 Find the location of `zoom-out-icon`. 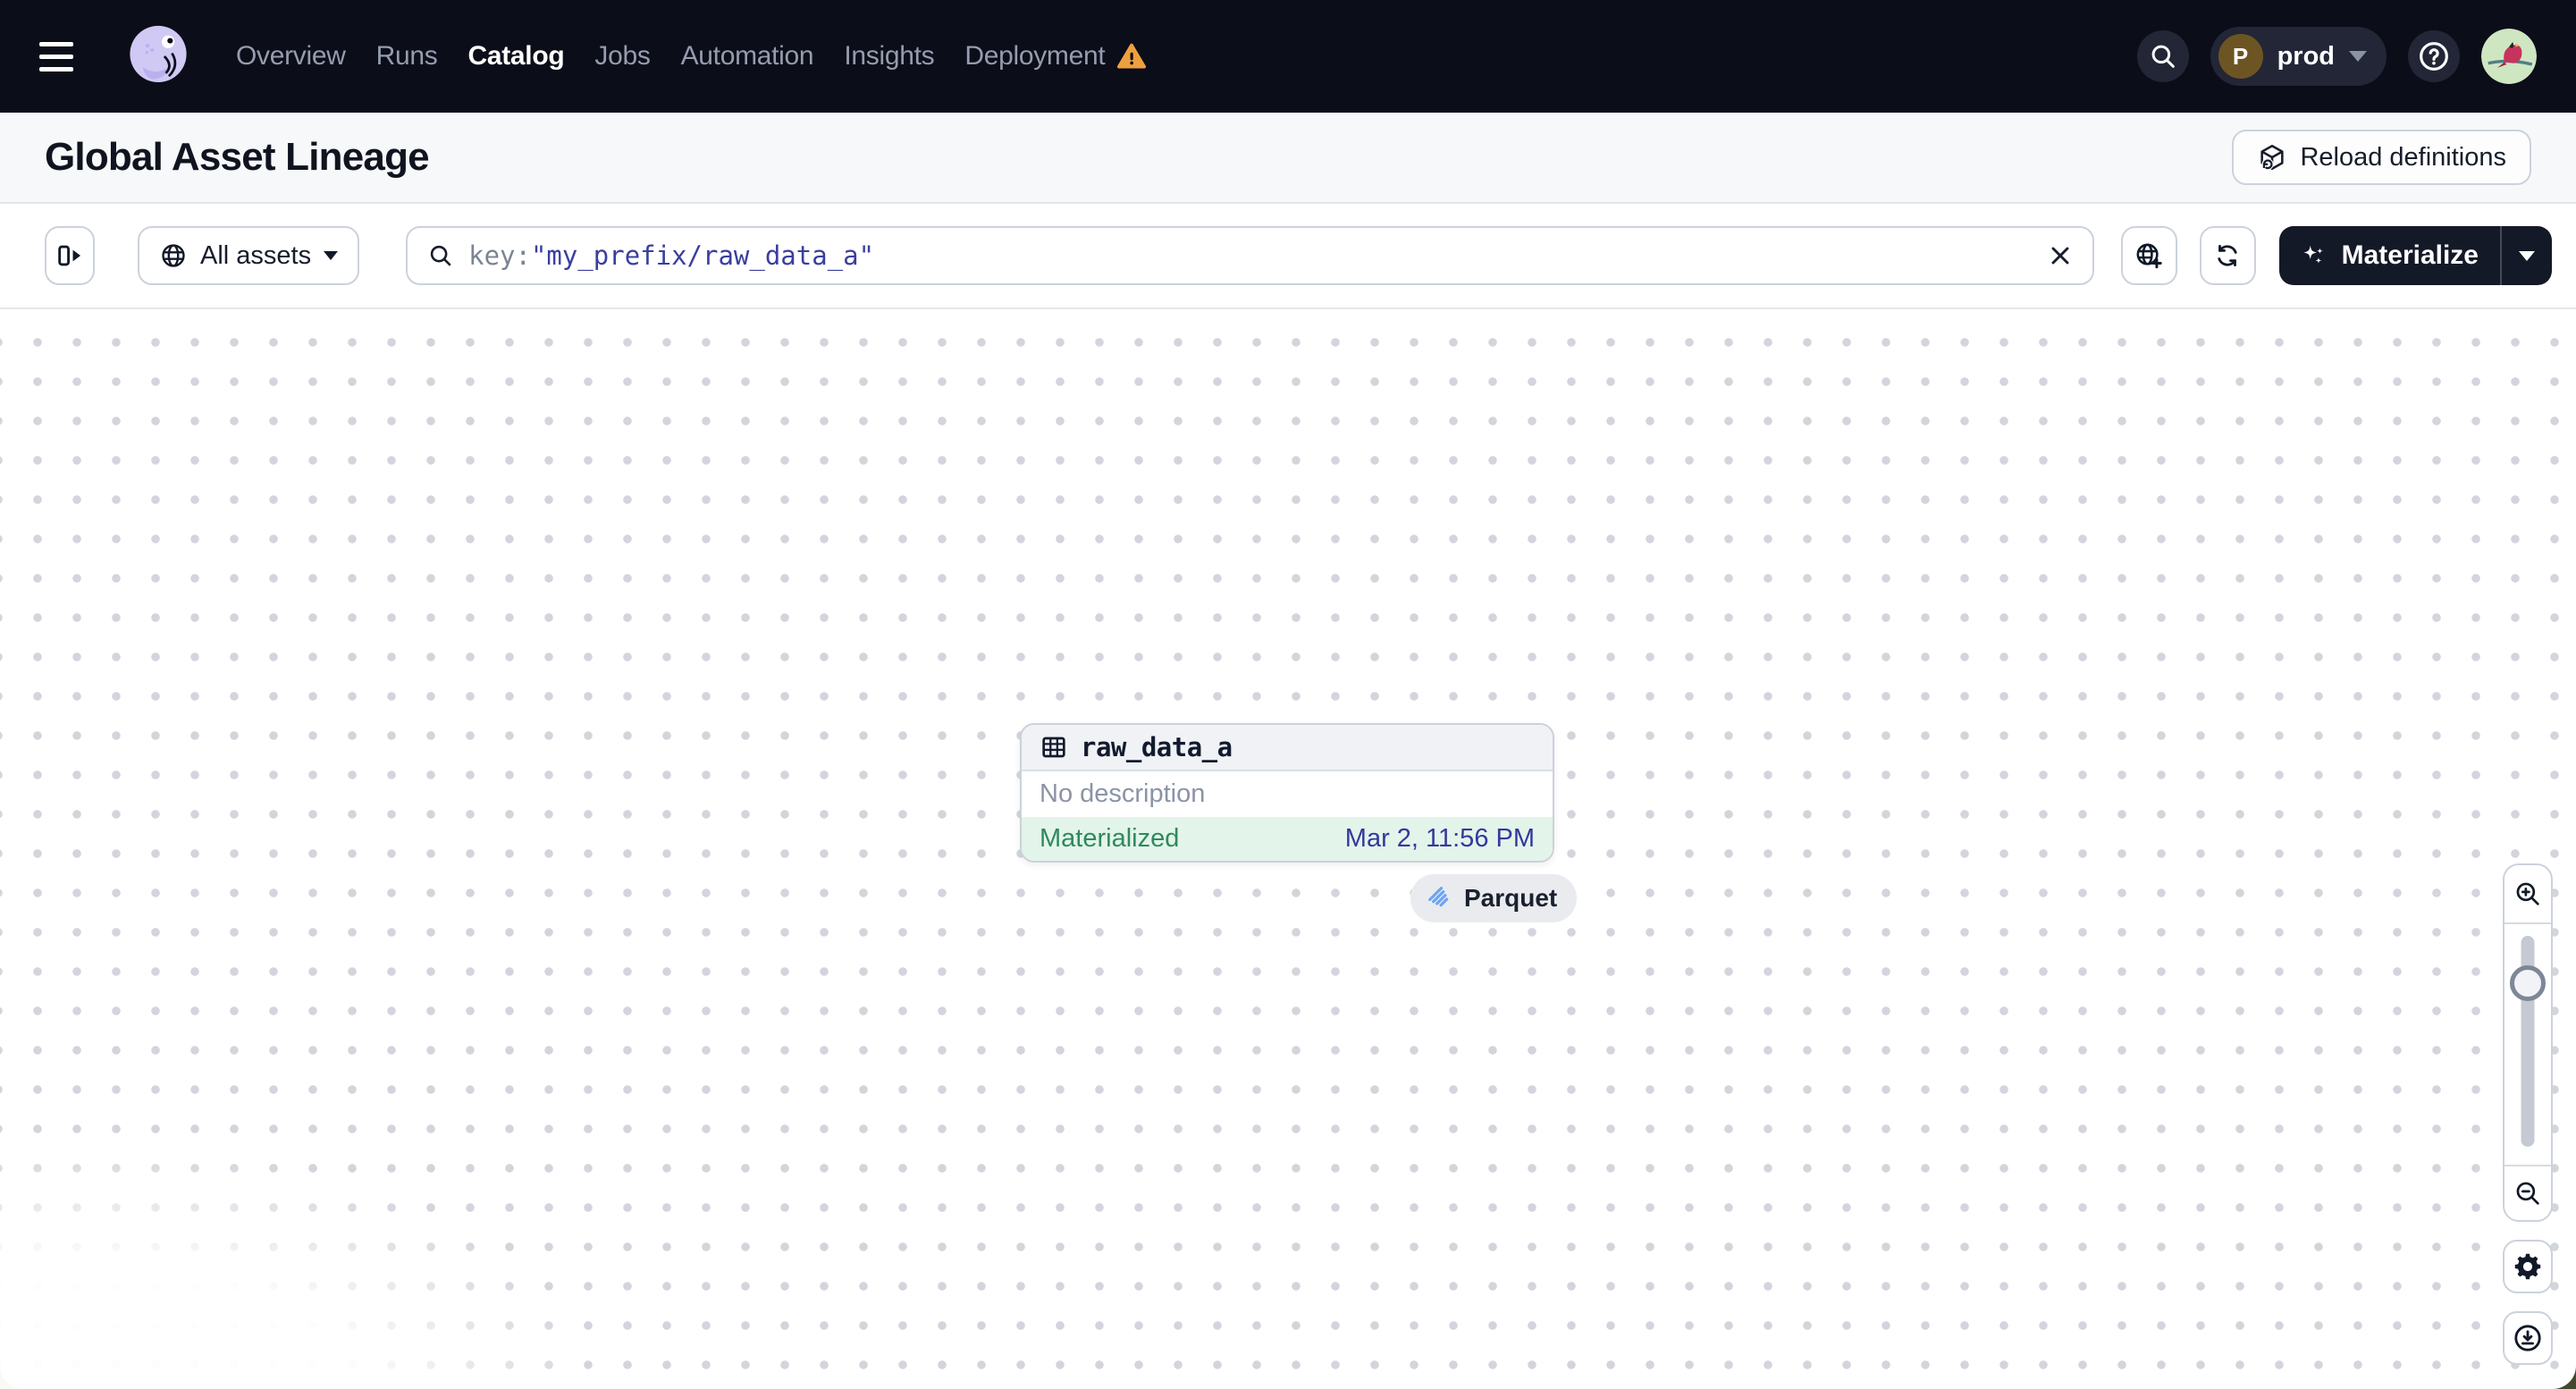

zoom-out-icon is located at coordinates (2528, 1193).